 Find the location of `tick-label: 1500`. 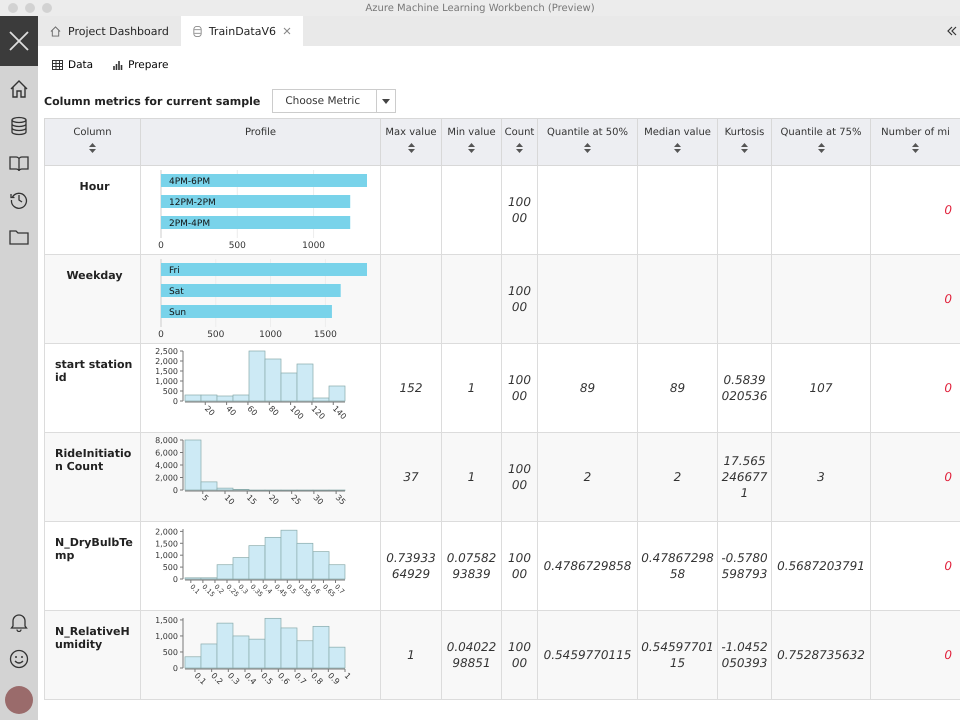

tick-label: 1500 is located at coordinates (325, 335).